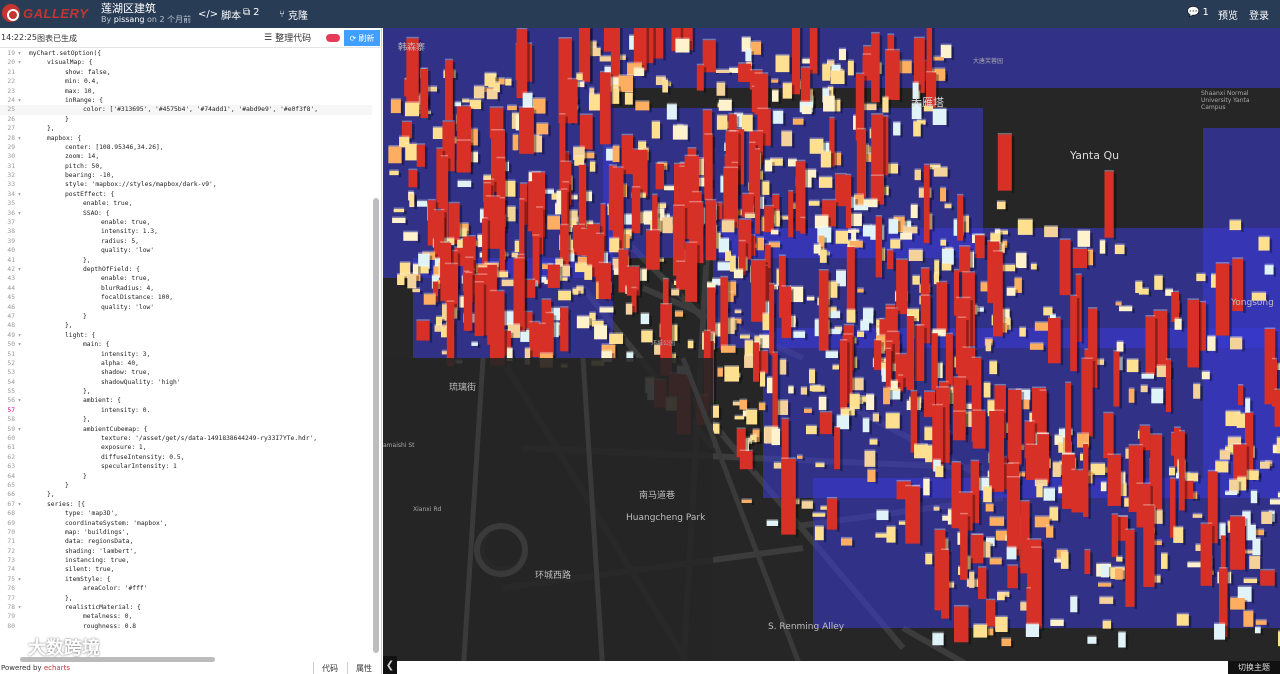  What do you see at coordinates (1254, 667) in the screenshot?
I see `switch-theme-button: 切换主题` at bounding box center [1254, 667].